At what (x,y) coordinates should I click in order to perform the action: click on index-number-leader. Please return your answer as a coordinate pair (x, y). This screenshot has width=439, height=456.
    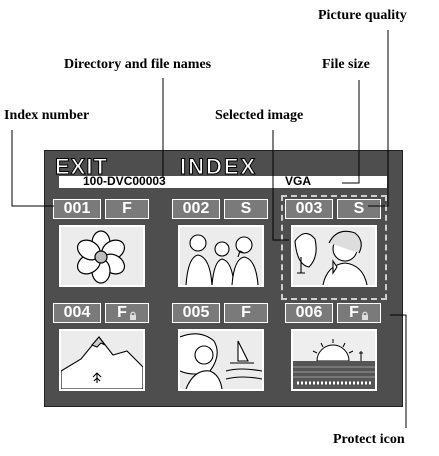
    Looking at the image, I should click on (32, 168).